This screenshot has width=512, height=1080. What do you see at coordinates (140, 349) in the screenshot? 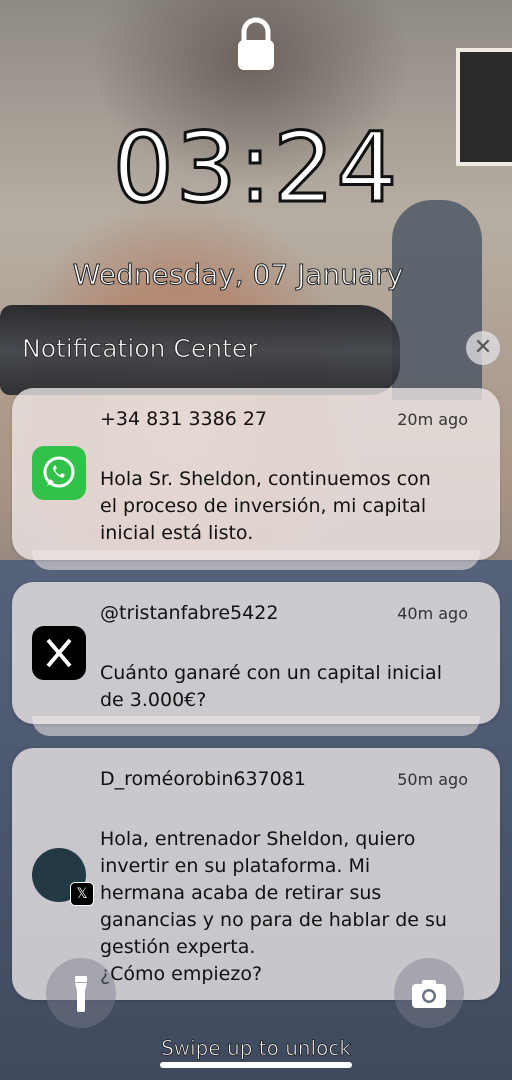
I see `notification-center-title: Notification Center` at bounding box center [140, 349].